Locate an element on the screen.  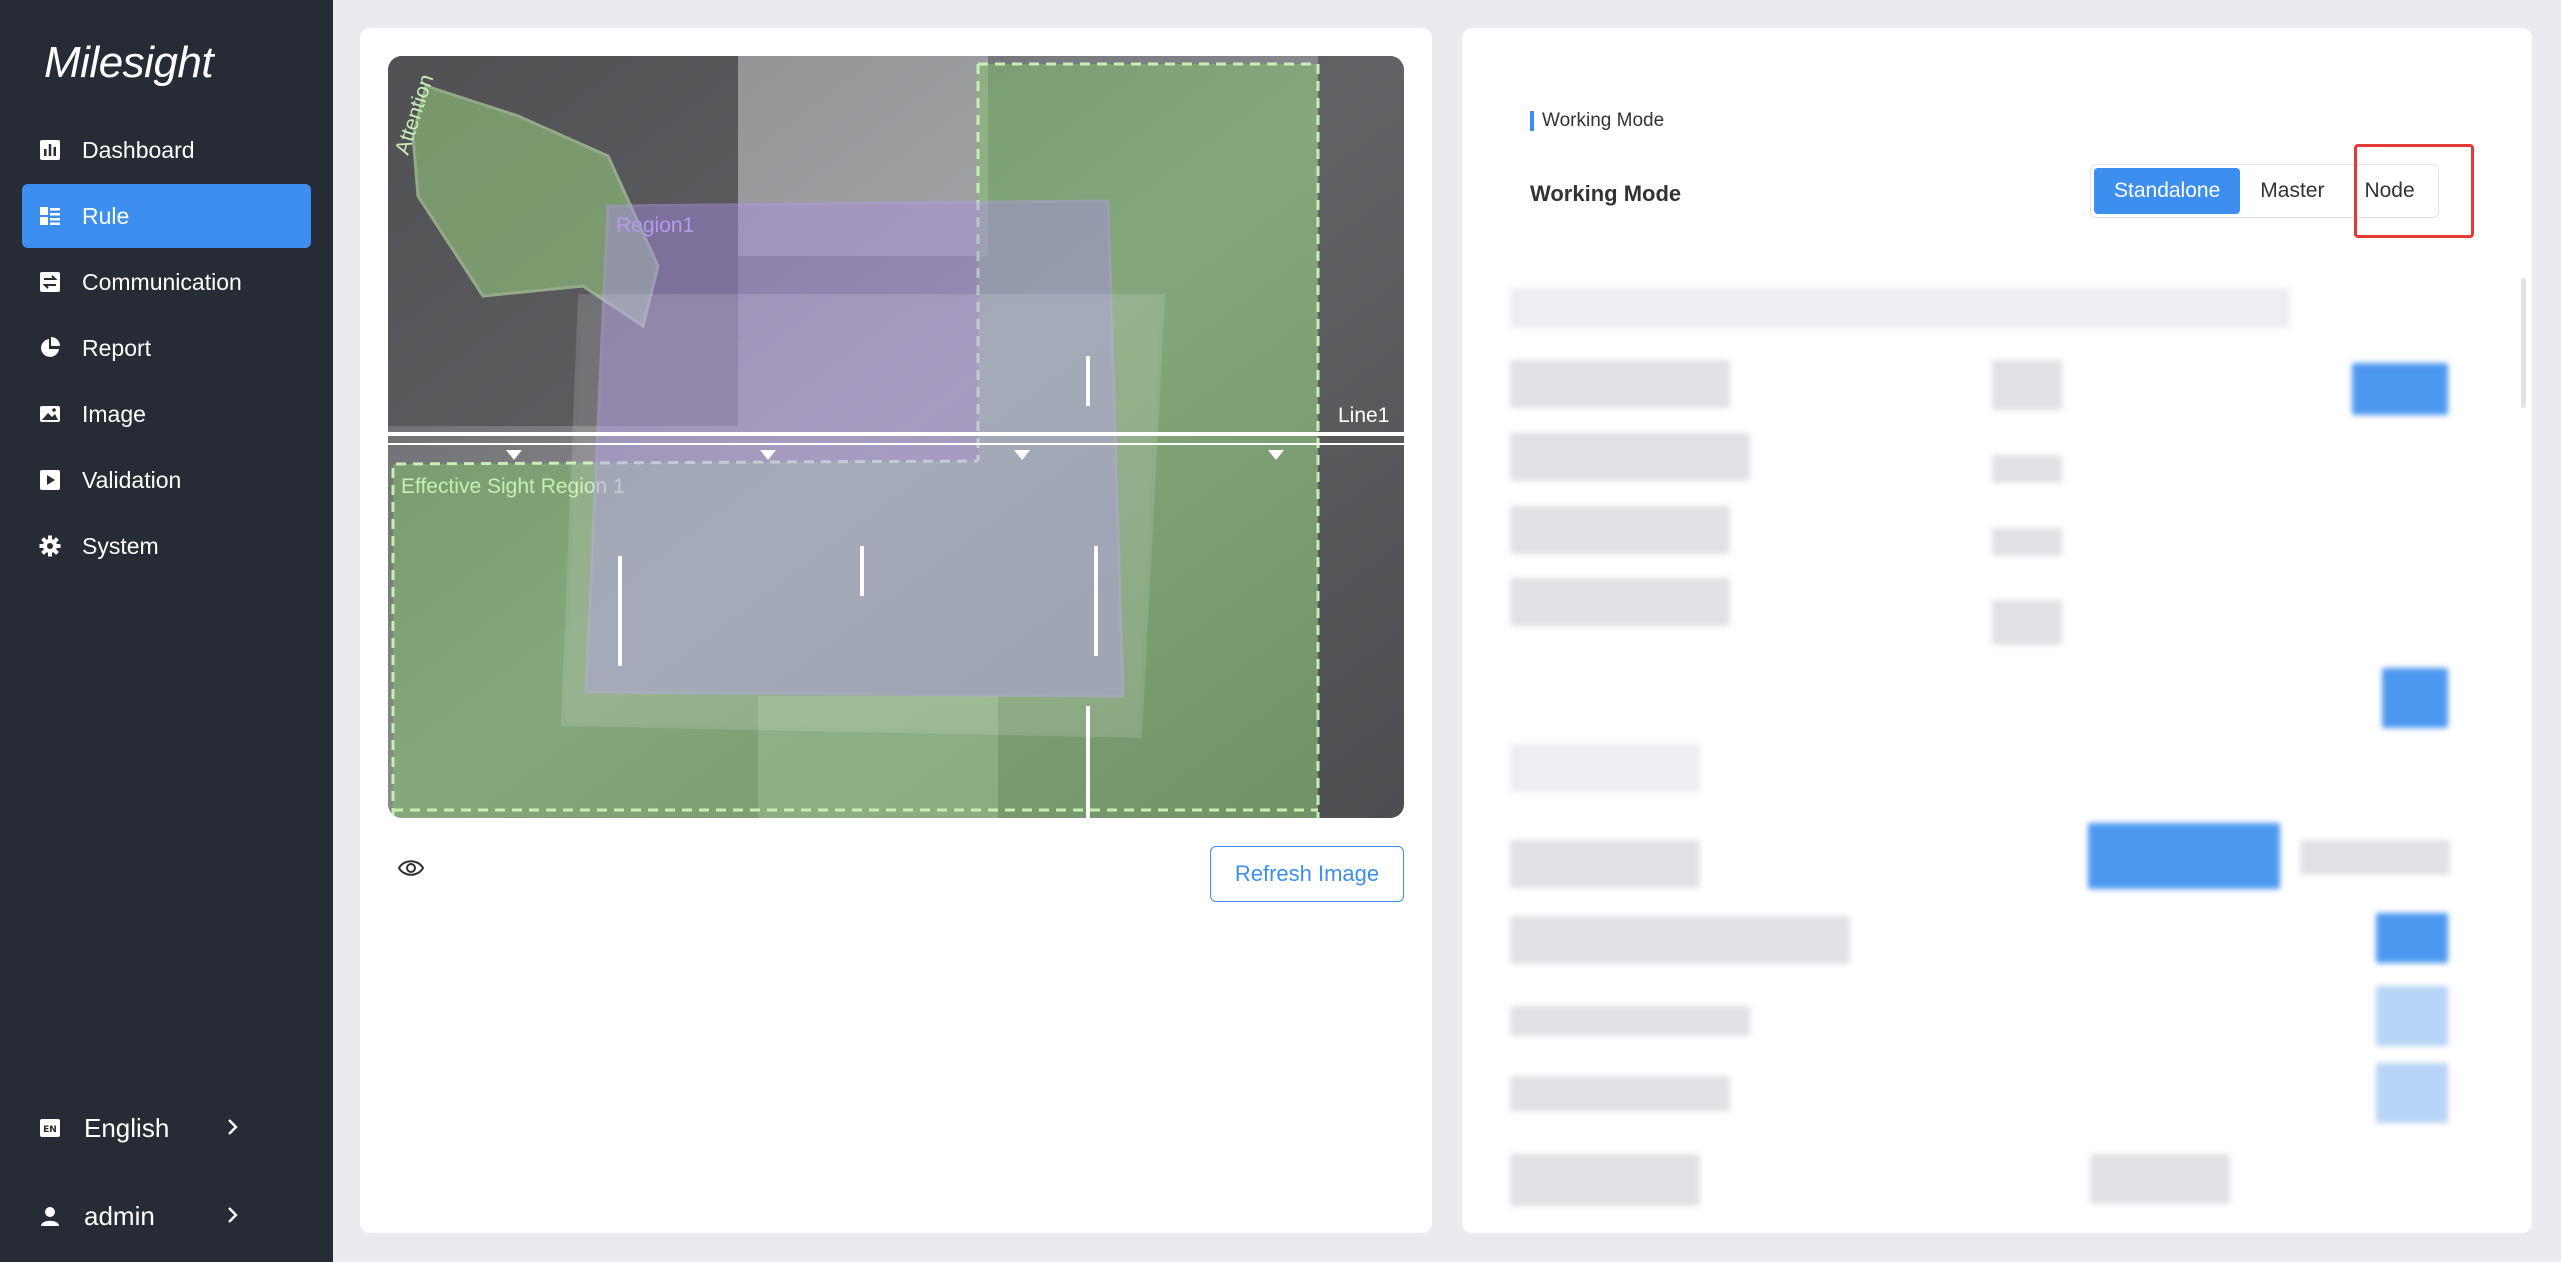
scrollbar is located at coordinates (2523, 343).